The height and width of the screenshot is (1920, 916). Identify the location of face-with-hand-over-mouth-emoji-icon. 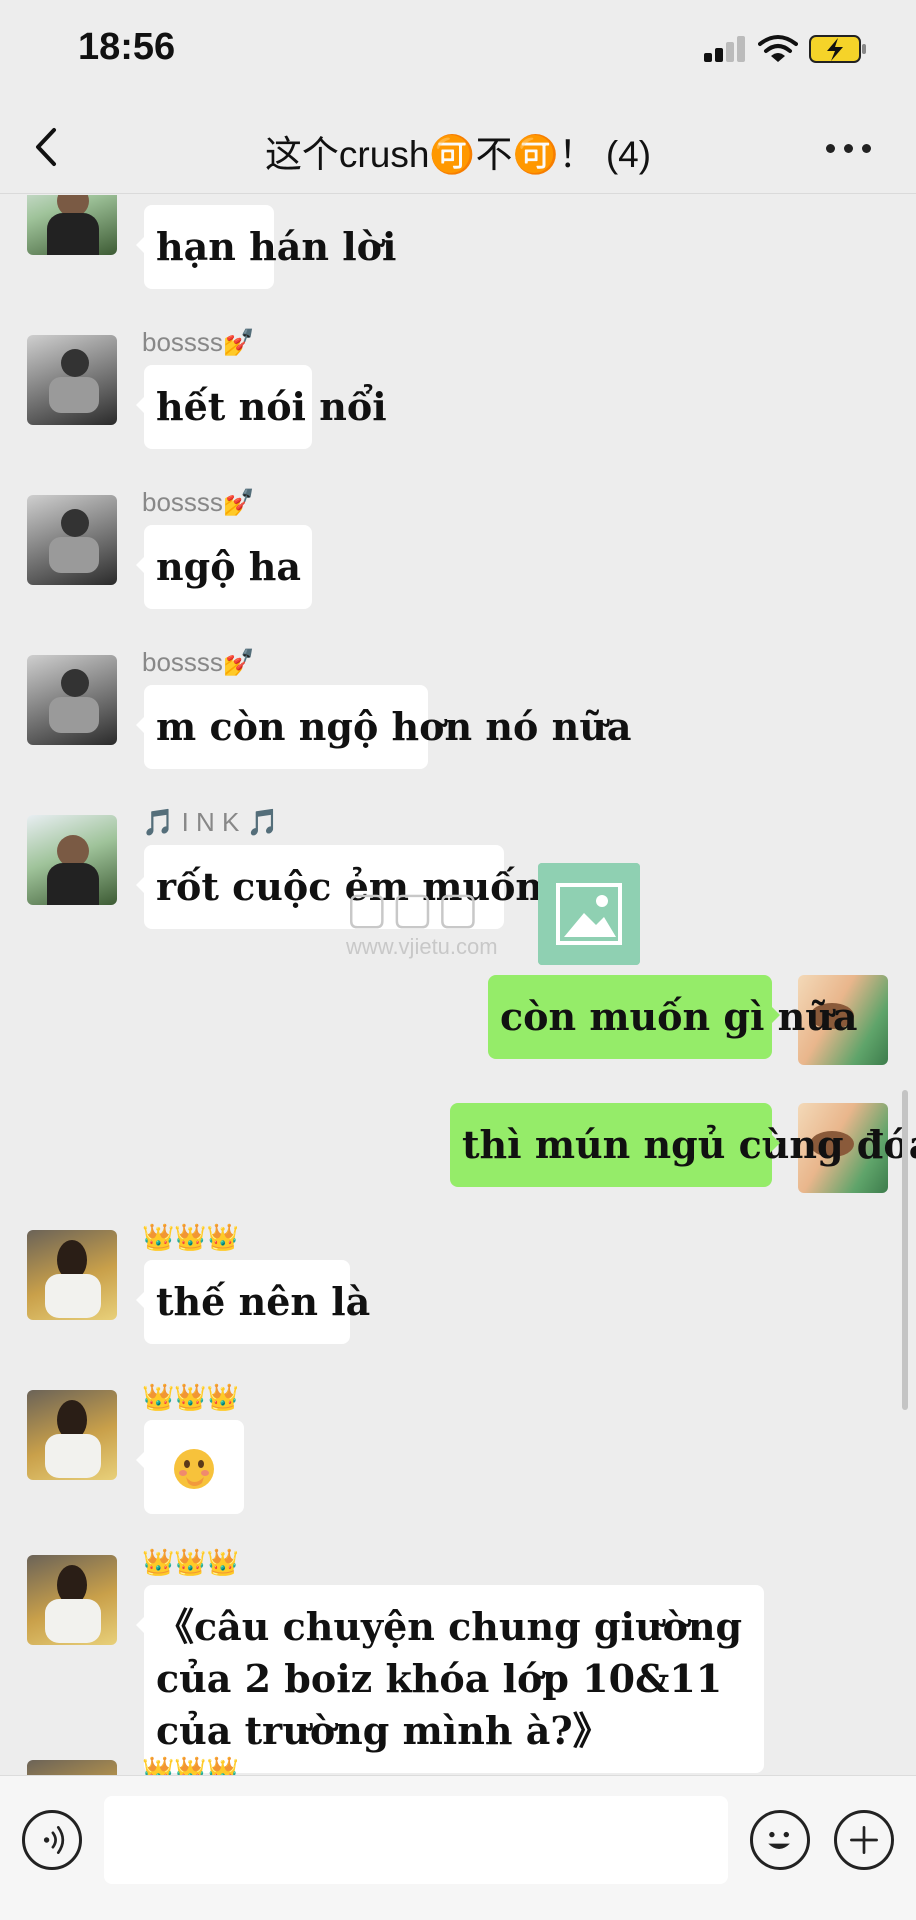
(194, 1468).